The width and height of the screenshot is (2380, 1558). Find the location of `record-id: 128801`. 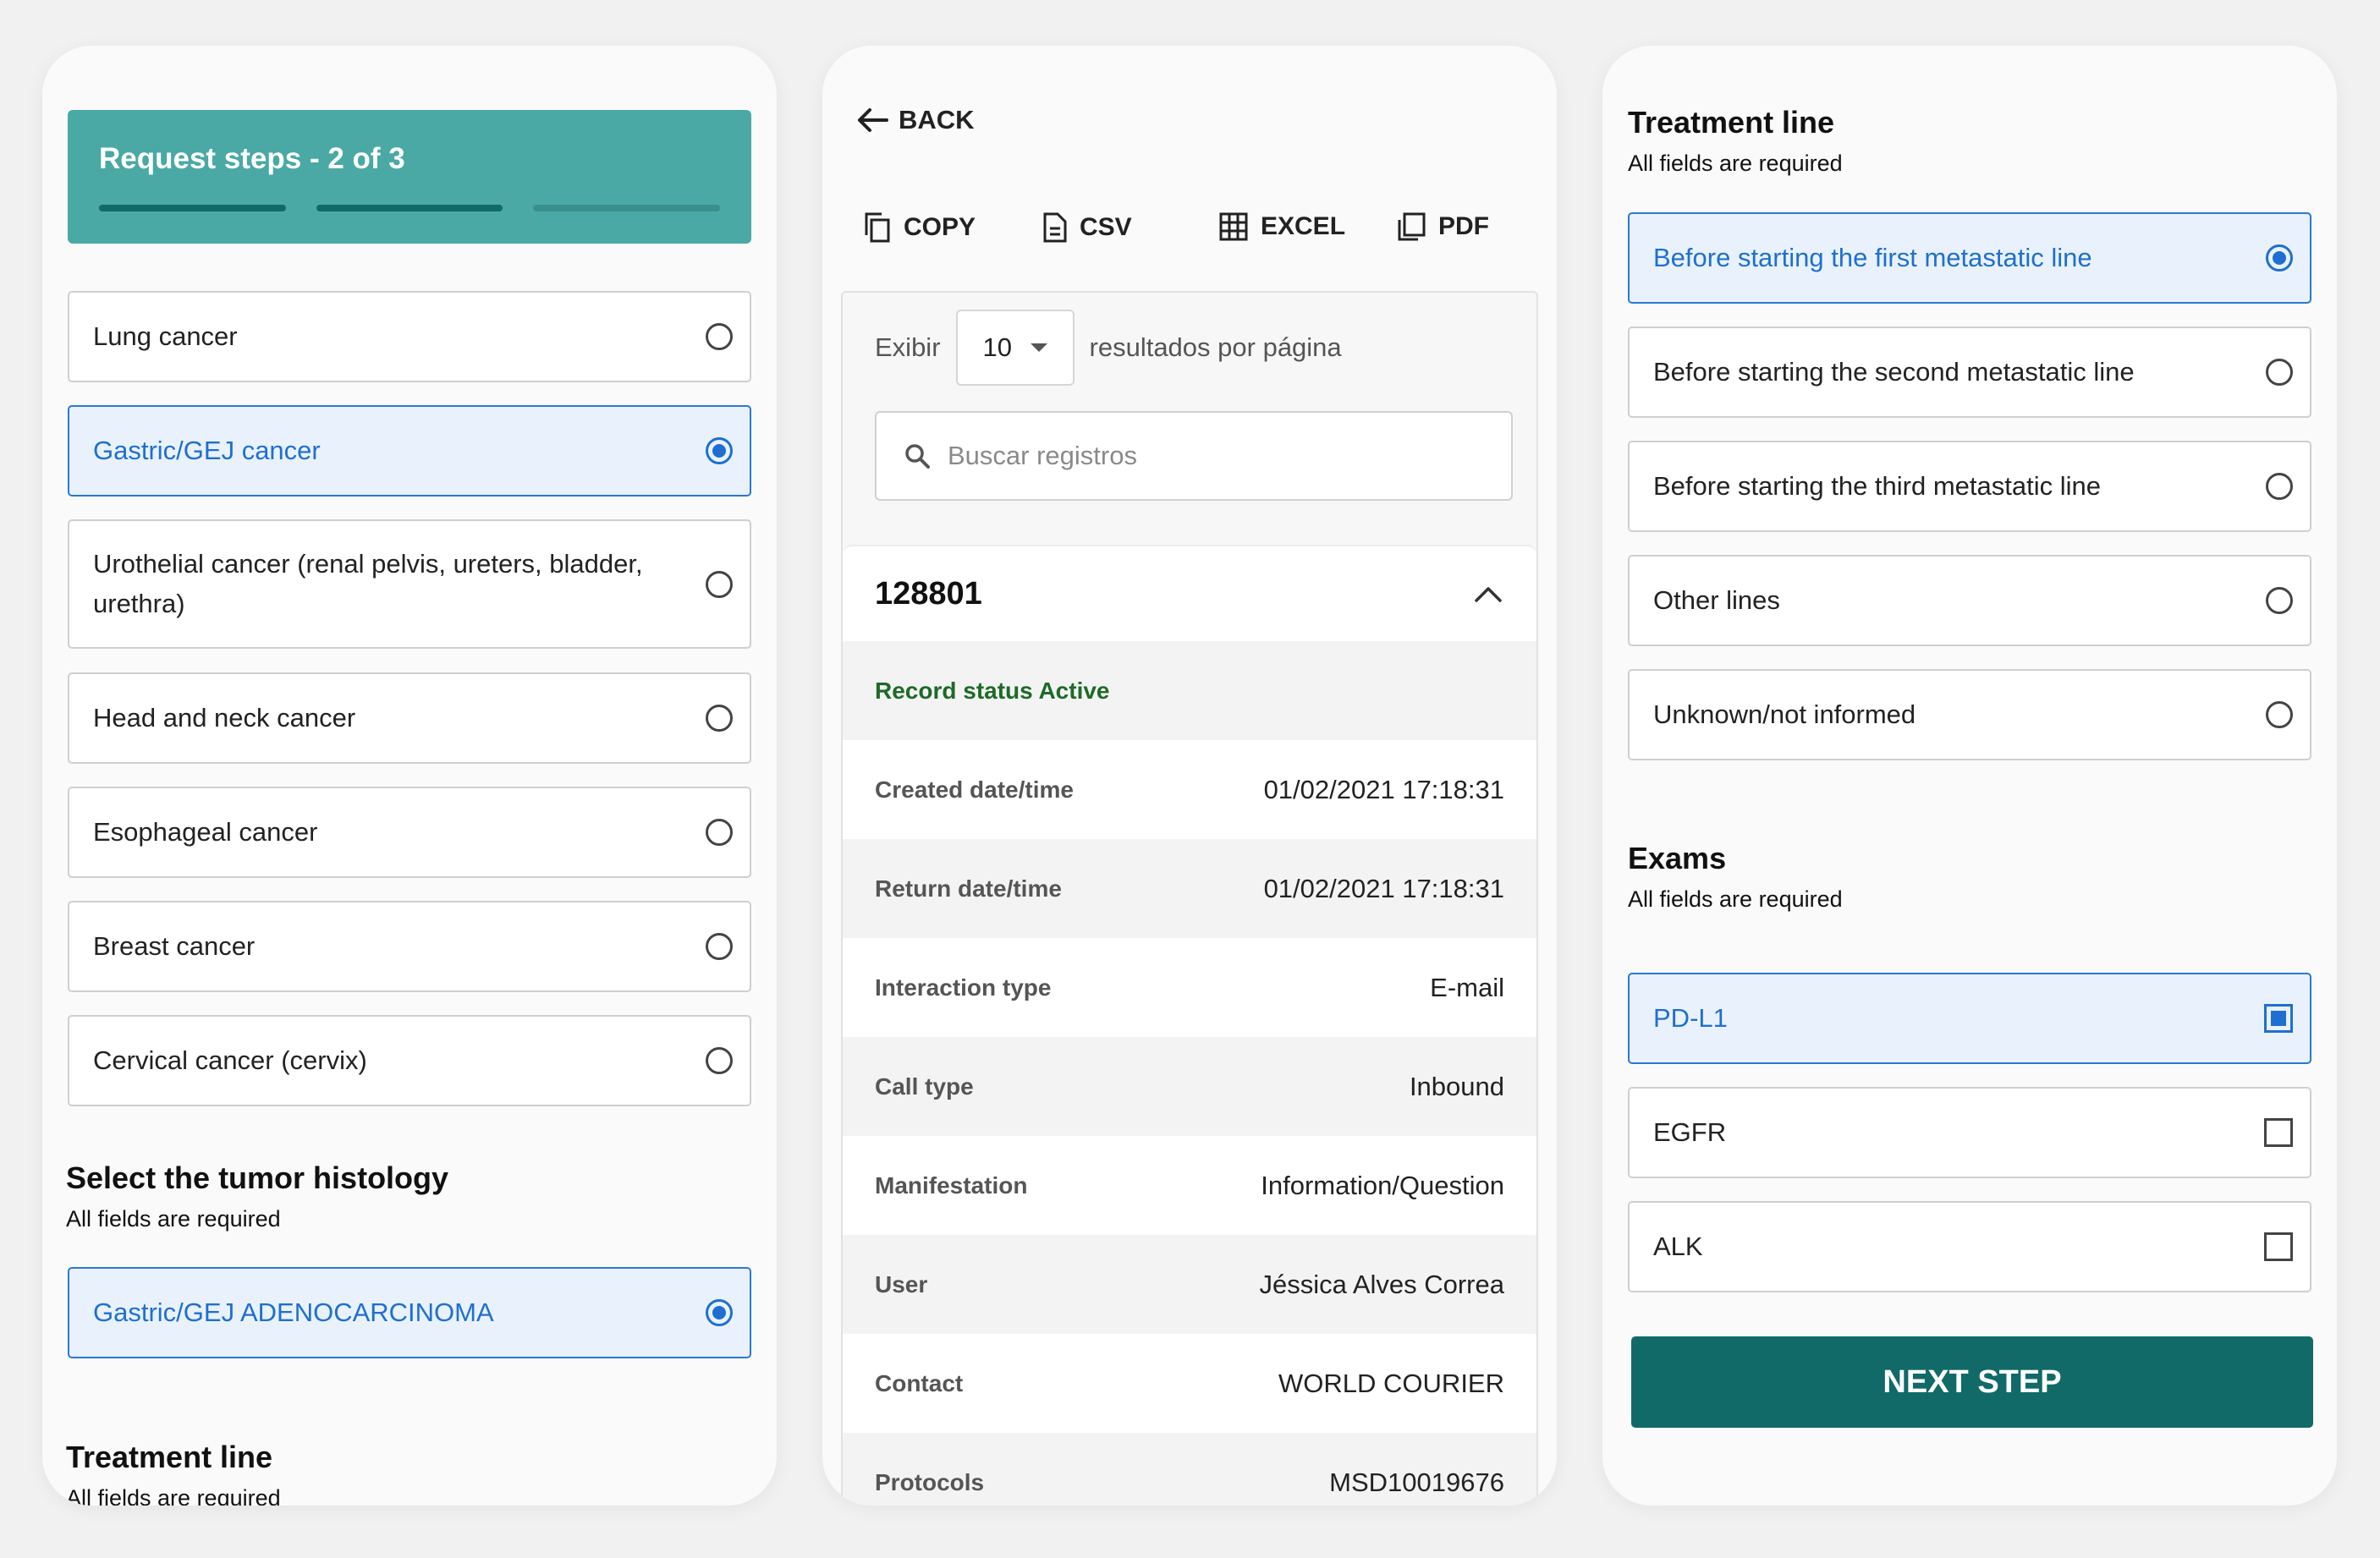

record-id: 128801 is located at coordinates (928, 593).